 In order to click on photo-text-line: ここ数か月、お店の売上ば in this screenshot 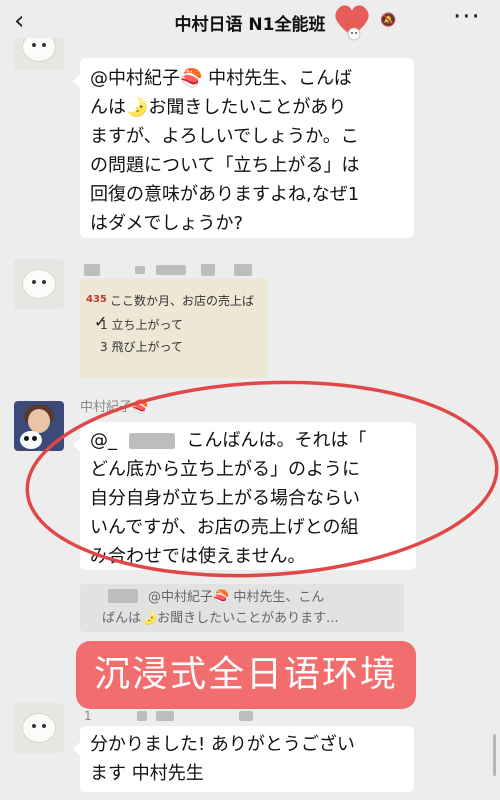, I will do `click(182, 301)`.